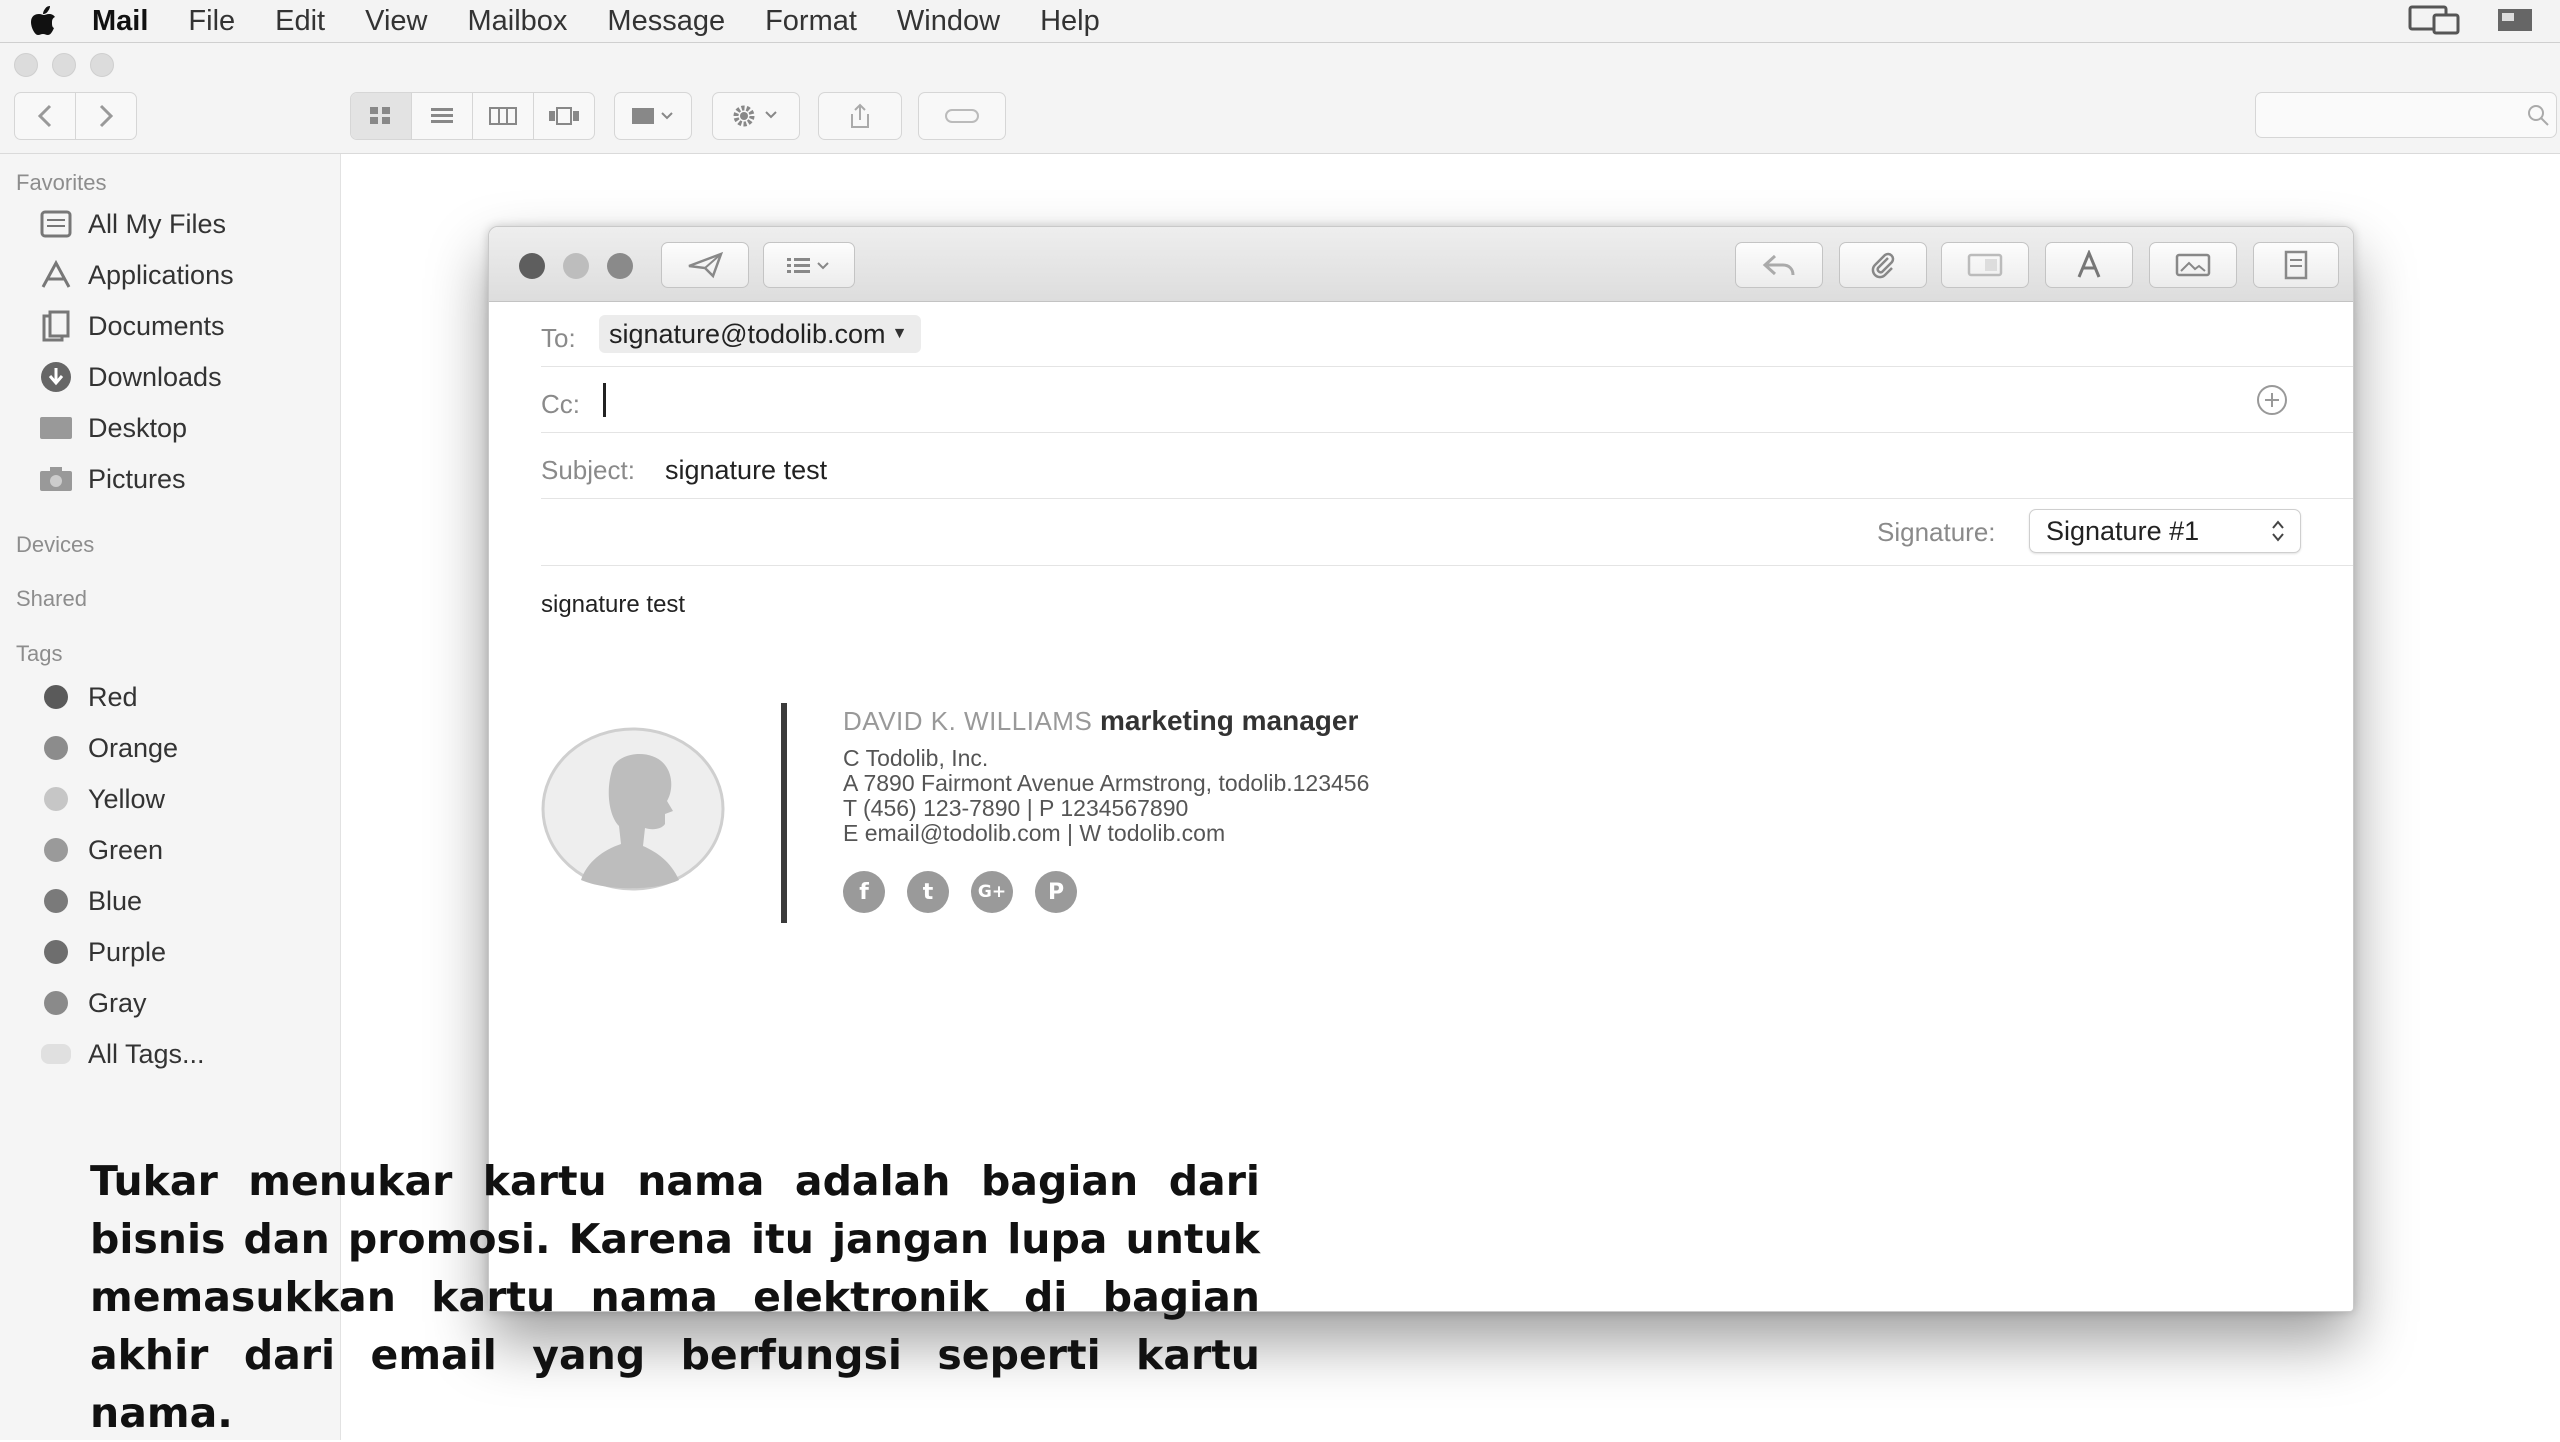 The width and height of the screenshot is (2560, 1442). What do you see at coordinates (948, 21) in the screenshot?
I see `menu-window: Window` at bounding box center [948, 21].